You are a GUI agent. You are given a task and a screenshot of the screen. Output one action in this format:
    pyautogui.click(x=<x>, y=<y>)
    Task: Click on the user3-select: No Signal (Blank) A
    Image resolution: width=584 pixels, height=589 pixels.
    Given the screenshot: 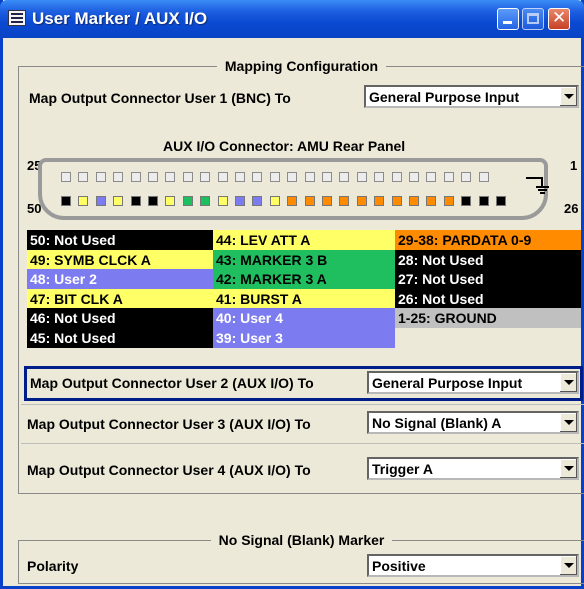 What is the action you would take?
    pyautogui.click(x=473, y=422)
    